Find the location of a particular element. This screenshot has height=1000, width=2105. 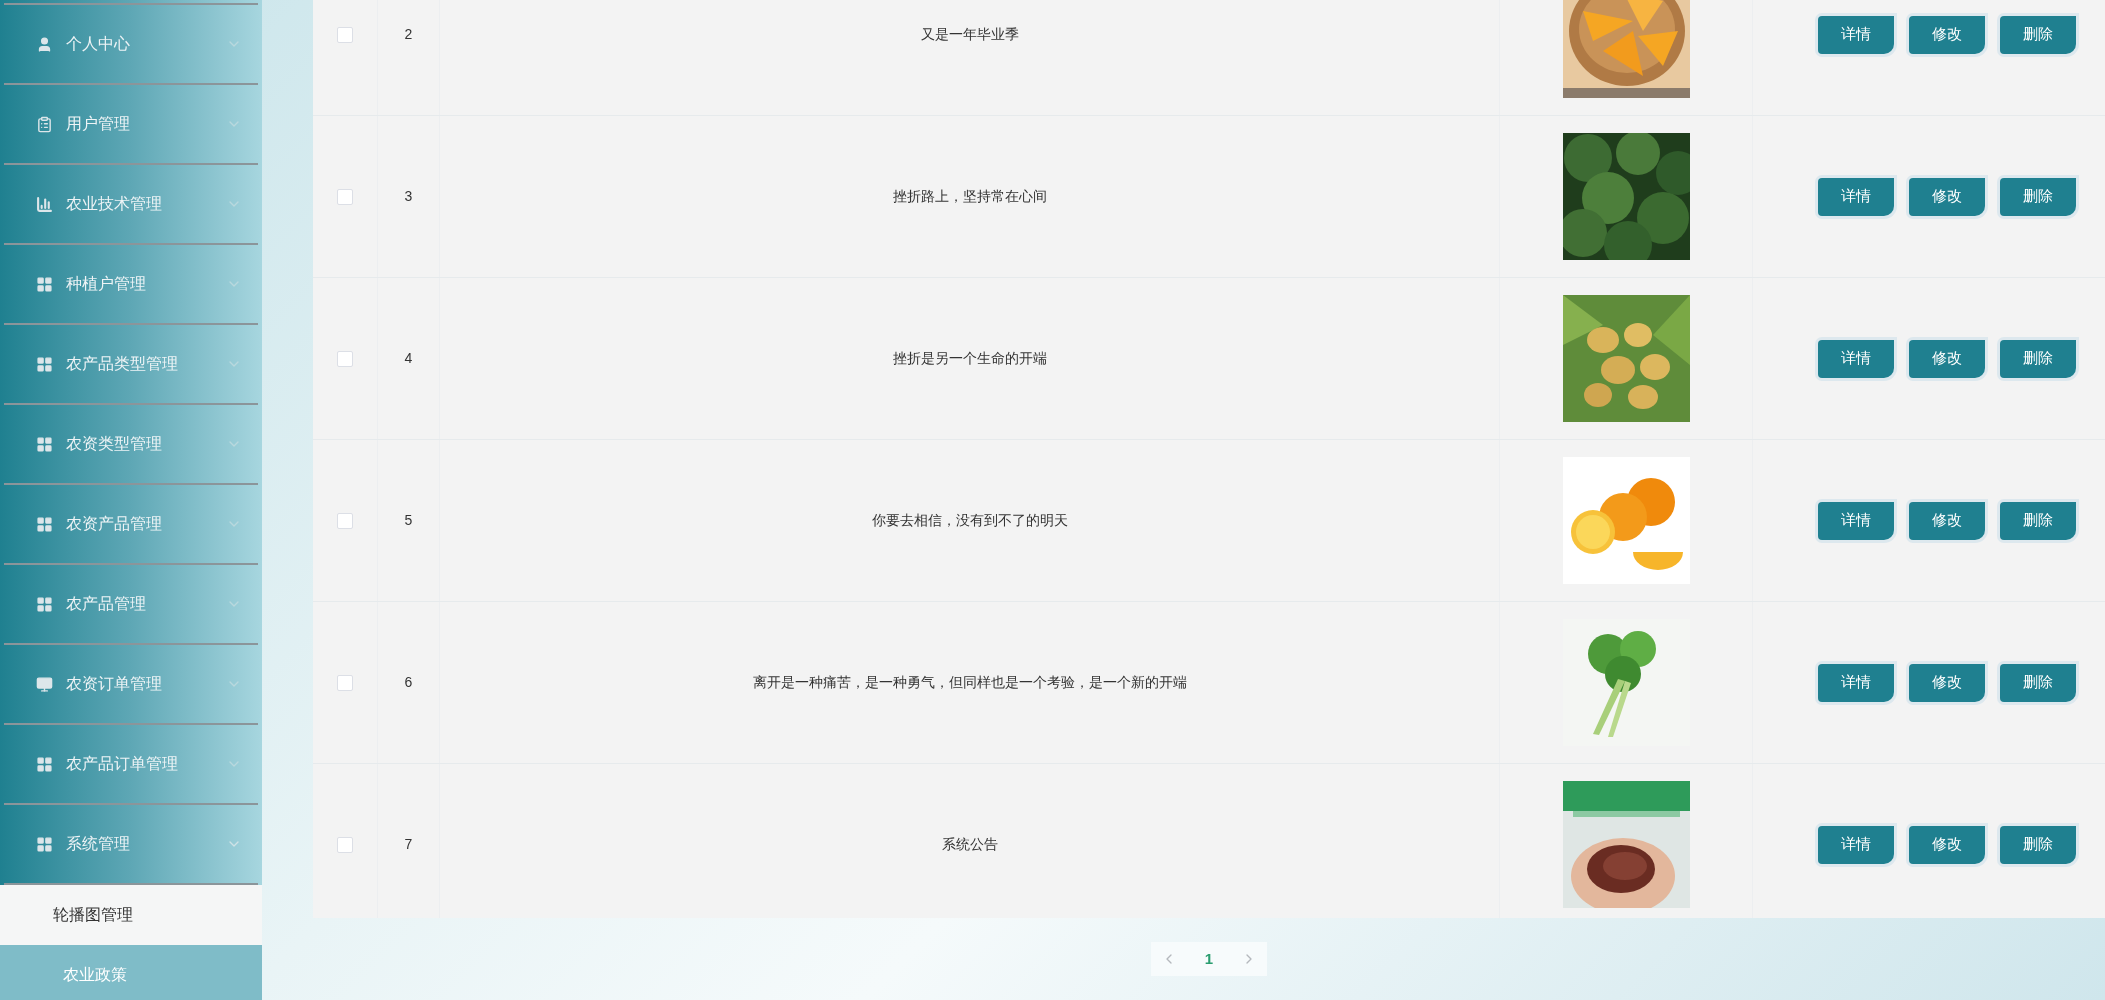

table-cell-text: 6 is located at coordinates (408, 682).